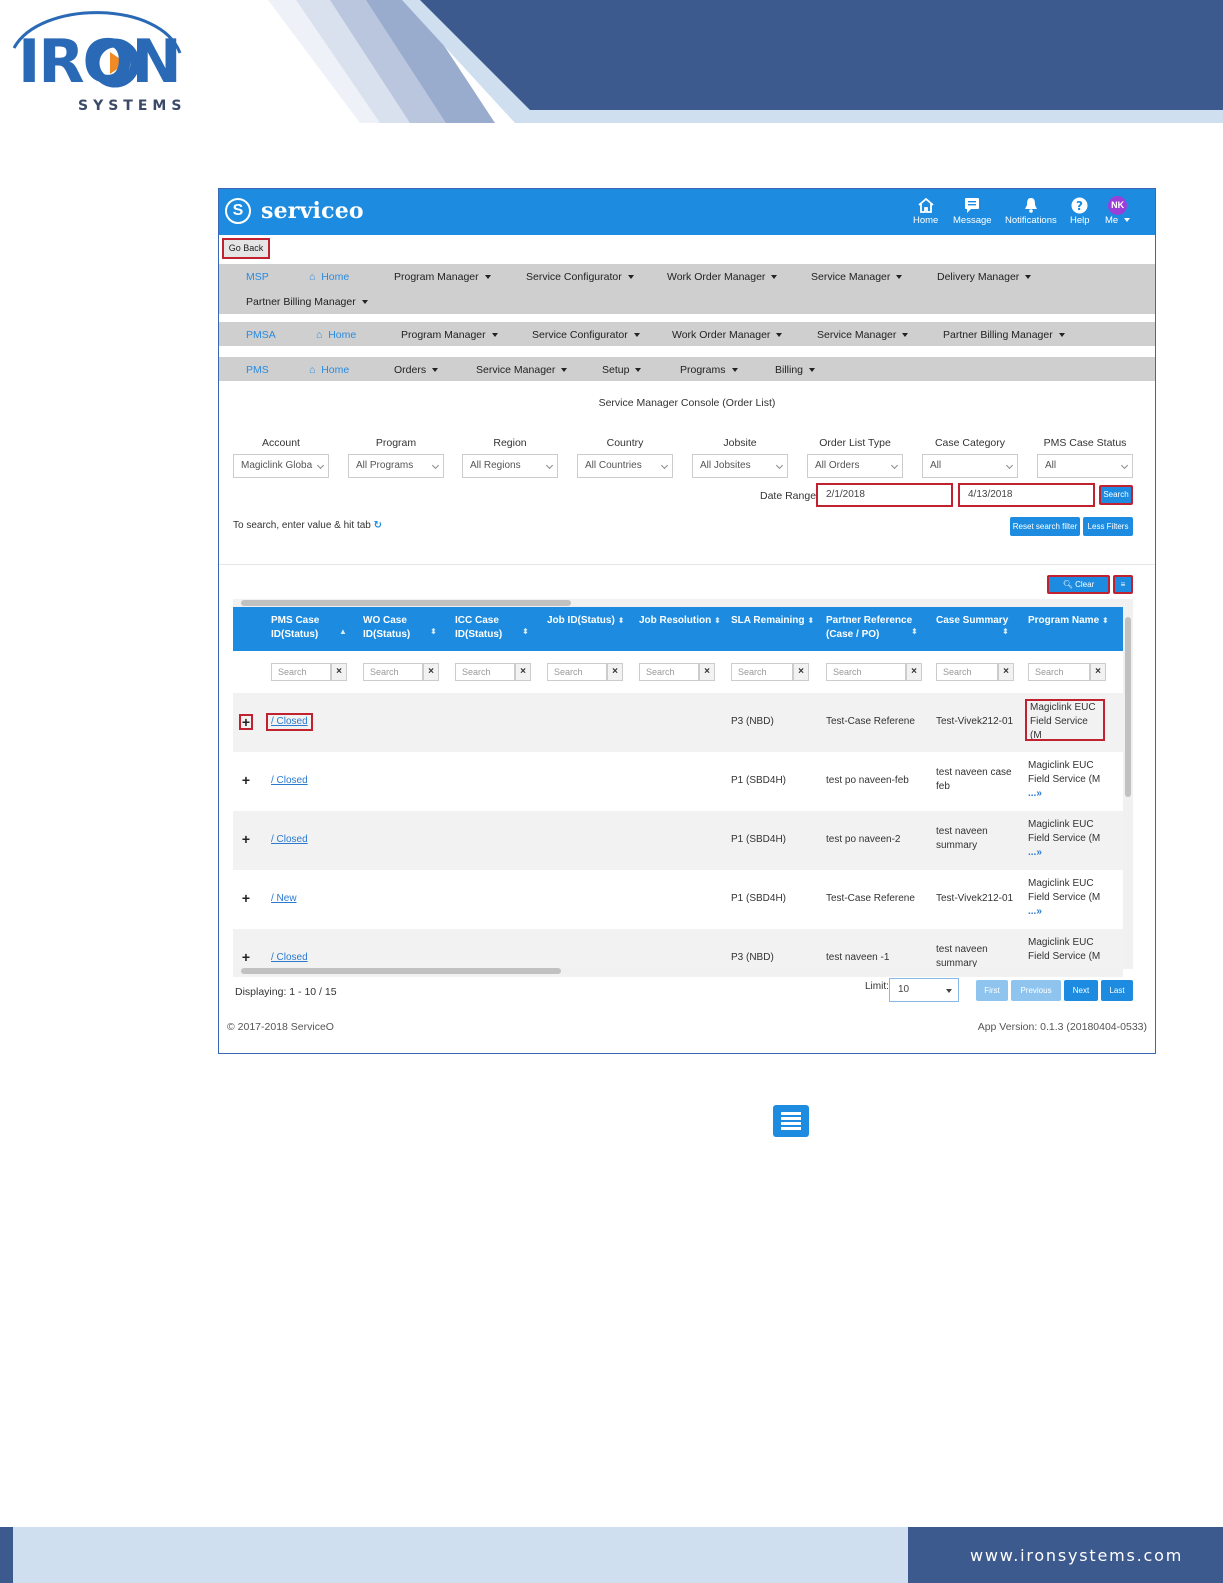 This screenshot has width=1223, height=1583. Describe the element at coordinates (246, 248) in the screenshot. I see `go-back-button: Go Back` at that location.